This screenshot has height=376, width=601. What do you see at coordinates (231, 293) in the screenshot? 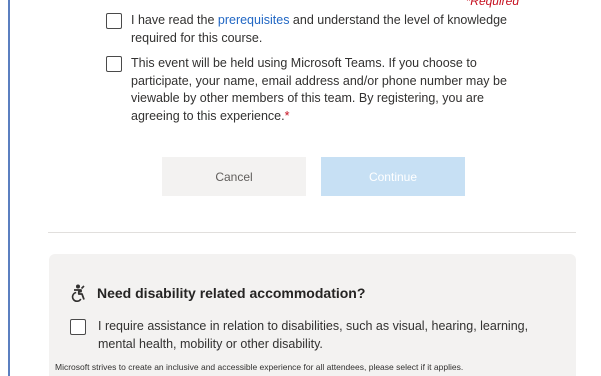
I see `accommodation-title: Need disability related accommodation?` at bounding box center [231, 293].